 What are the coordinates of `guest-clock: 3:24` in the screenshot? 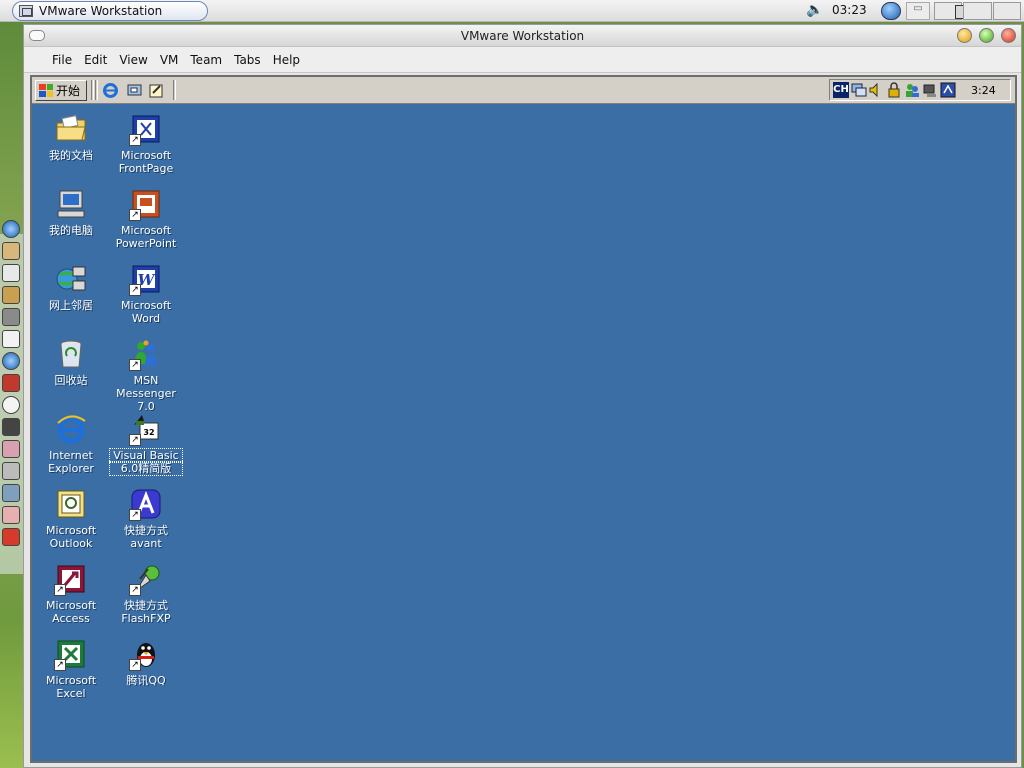 It's located at (983, 90).